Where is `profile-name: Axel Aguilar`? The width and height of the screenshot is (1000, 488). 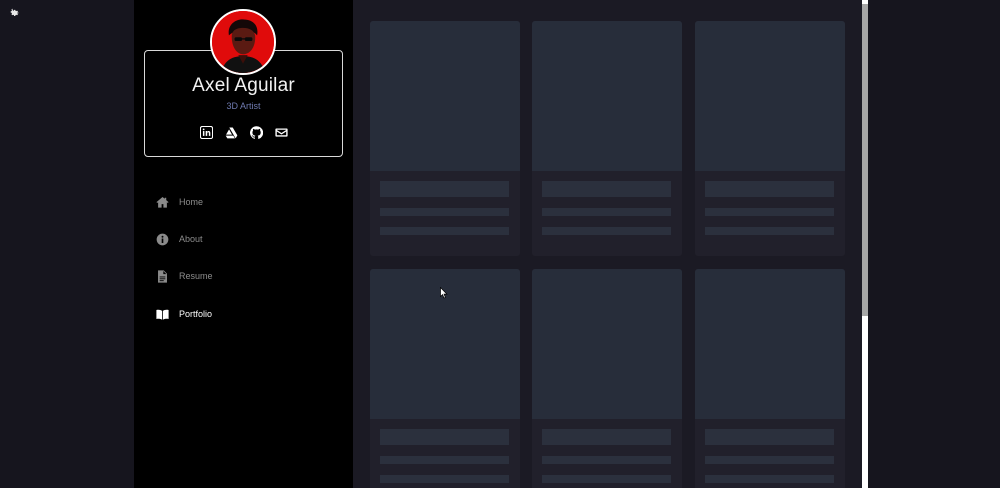
profile-name: Axel Aguilar is located at coordinates (243, 85).